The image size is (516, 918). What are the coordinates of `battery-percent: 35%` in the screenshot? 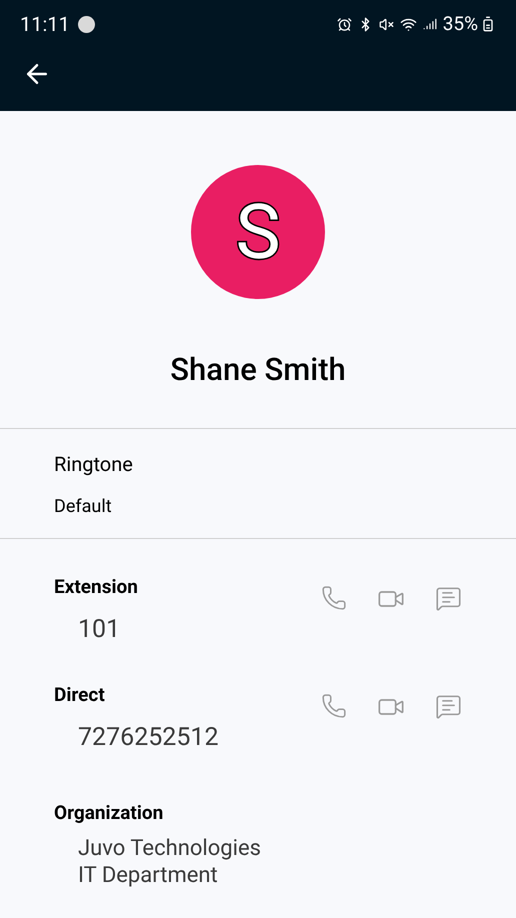 It's located at (460, 23).